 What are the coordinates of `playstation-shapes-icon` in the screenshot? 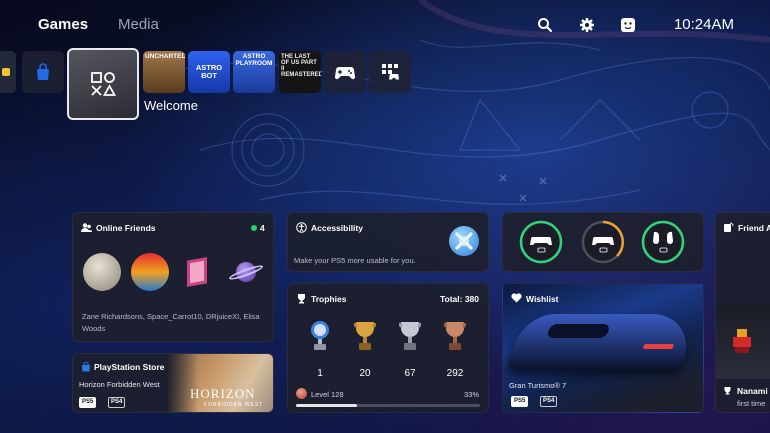 It's located at (103, 84).